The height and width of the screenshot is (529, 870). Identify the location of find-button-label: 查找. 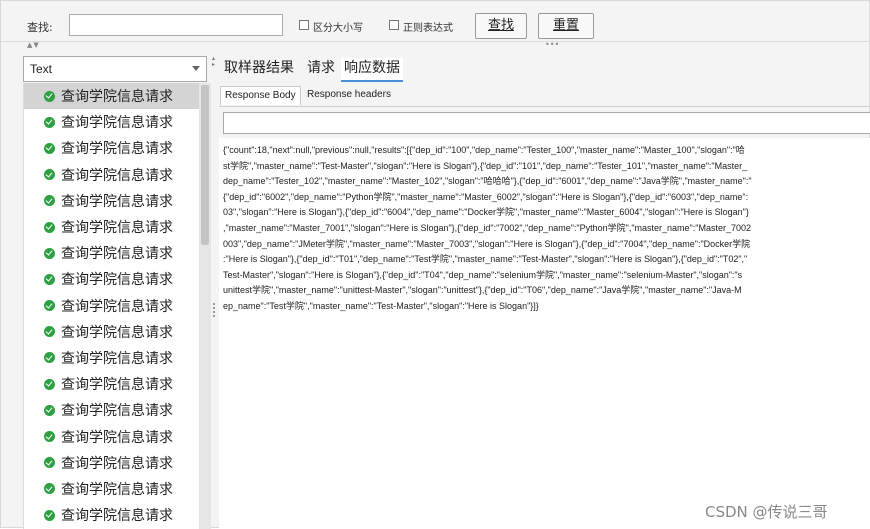
(500, 25).